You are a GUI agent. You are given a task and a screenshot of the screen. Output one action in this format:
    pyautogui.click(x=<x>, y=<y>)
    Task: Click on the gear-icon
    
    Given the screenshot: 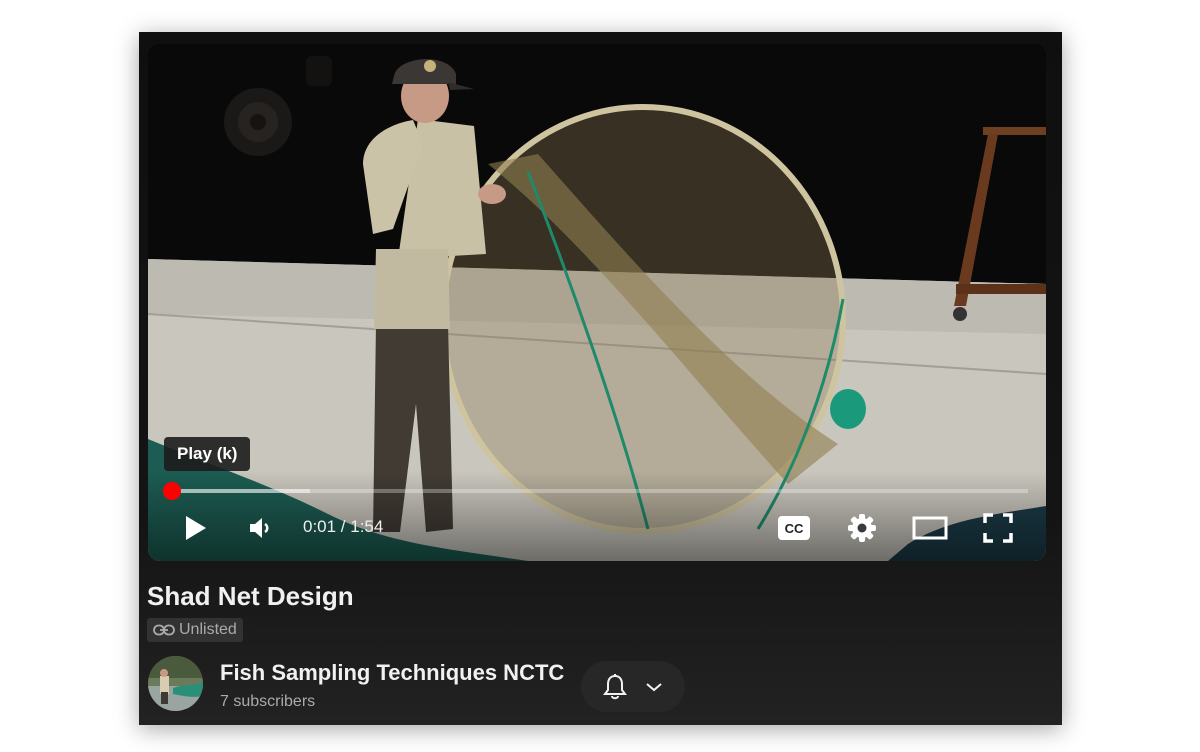 What is the action you would take?
    pyautogui.click(x=862, y=528)
    